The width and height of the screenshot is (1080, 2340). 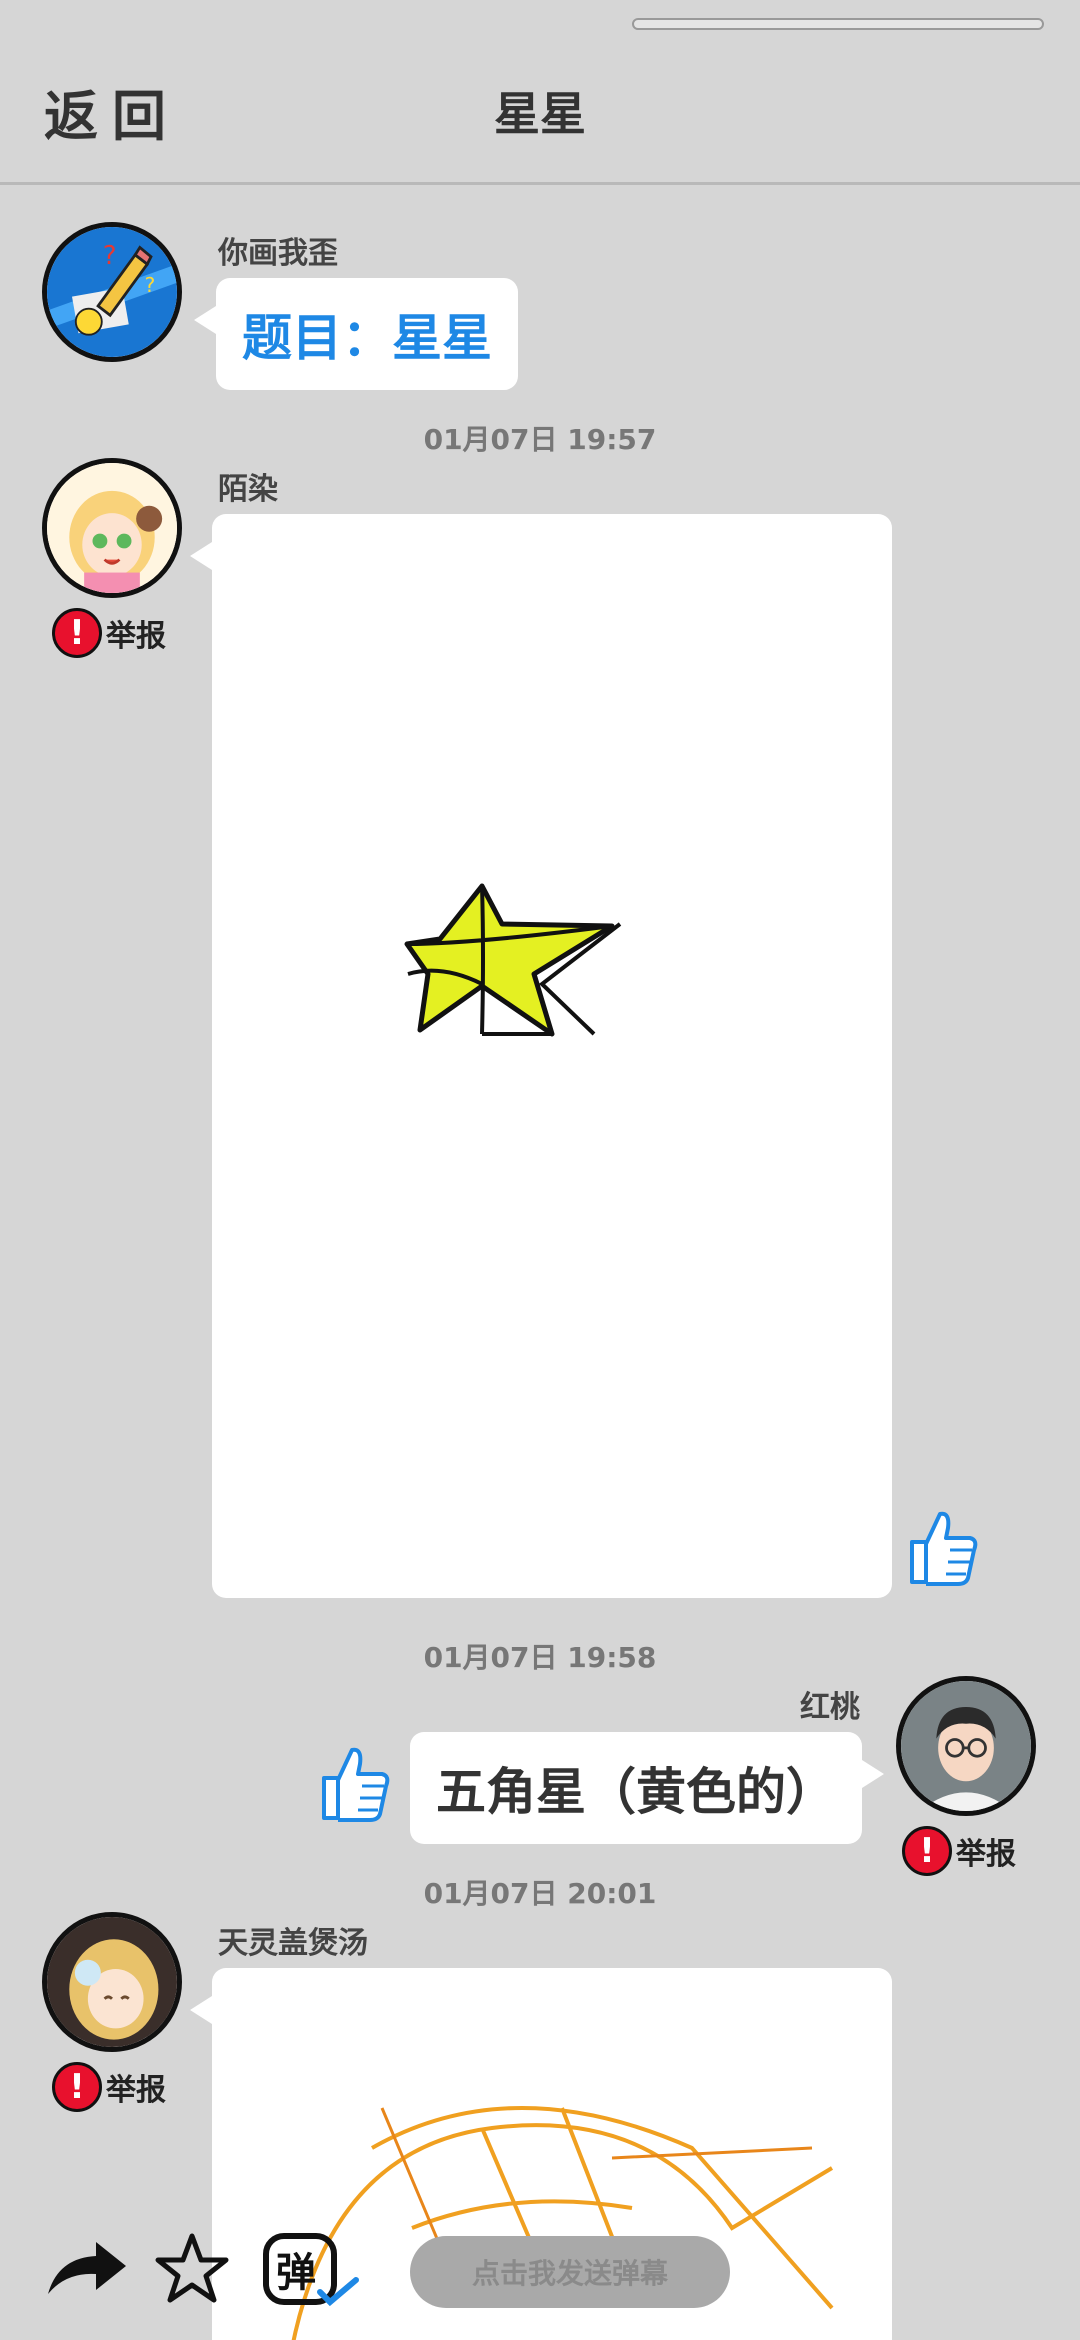 What do you see at coordinates (513, 960) in the screenshot?
I see `star-drawing` at bounding box center [513, 960].